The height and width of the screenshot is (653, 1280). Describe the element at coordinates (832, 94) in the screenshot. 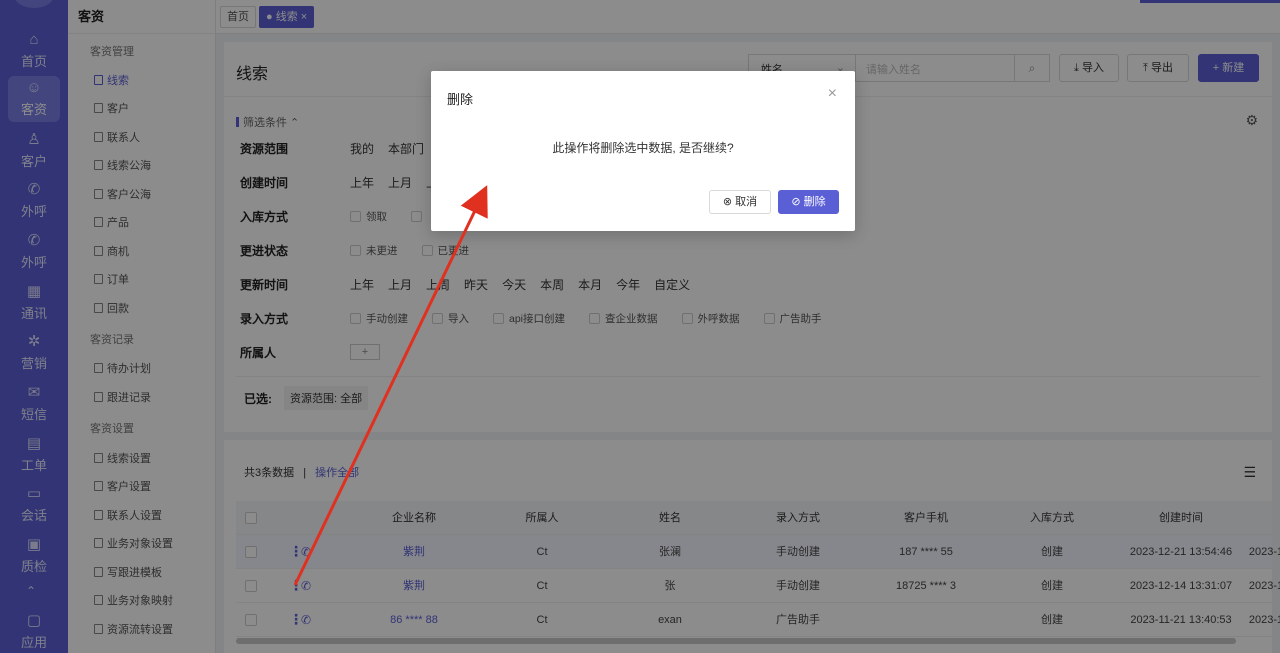

I see `close-icon: ×` at that location.